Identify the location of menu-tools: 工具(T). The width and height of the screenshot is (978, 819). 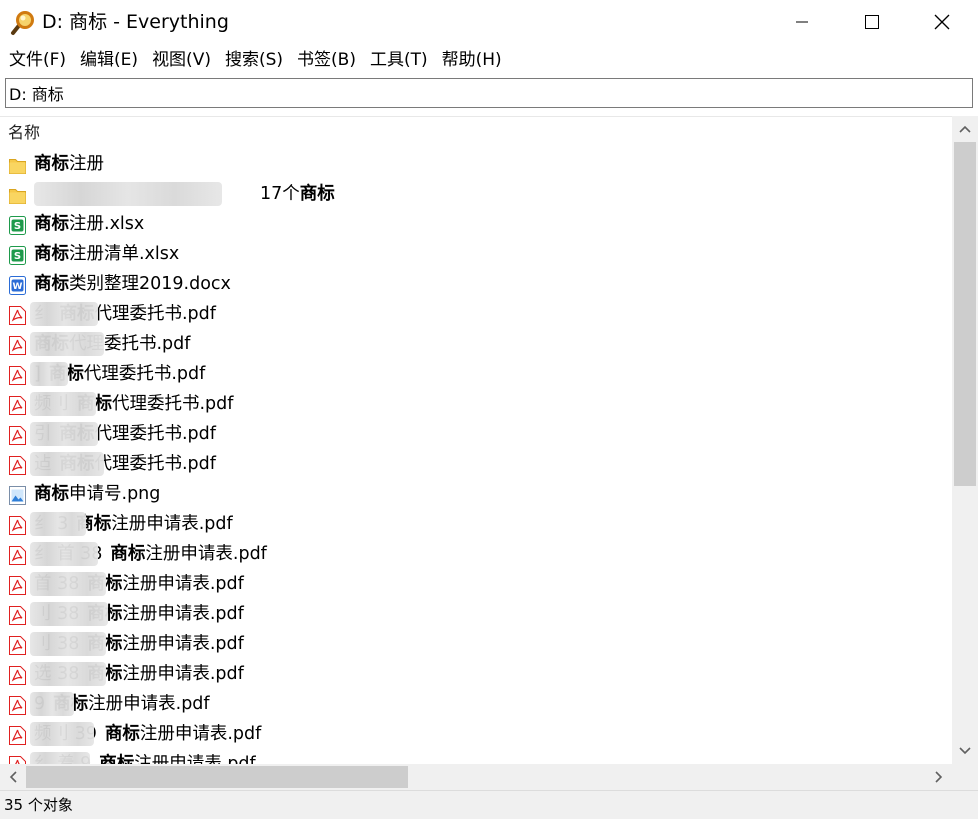
(399, 60).